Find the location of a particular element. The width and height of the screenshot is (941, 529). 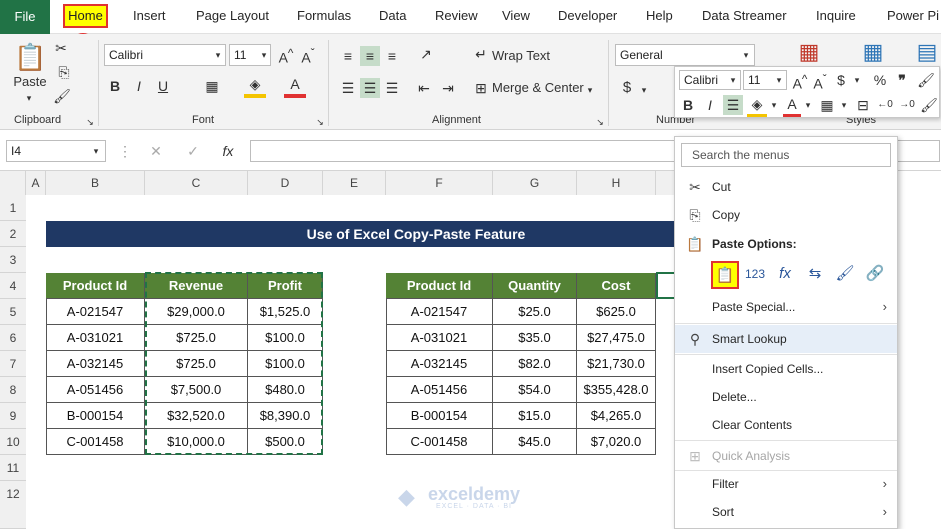

tab-power-pivot: Power Pi is located at coordinates (913, 15).